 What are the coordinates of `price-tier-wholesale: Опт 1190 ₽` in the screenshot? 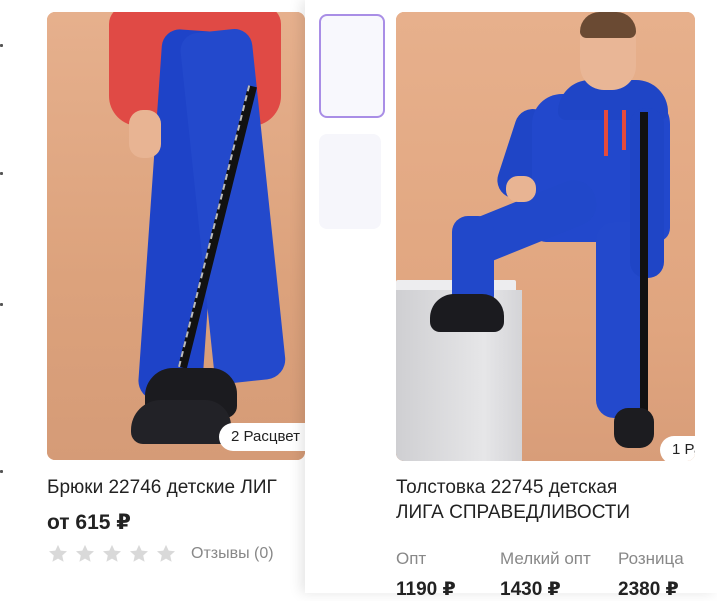 It's located at (426, 575).